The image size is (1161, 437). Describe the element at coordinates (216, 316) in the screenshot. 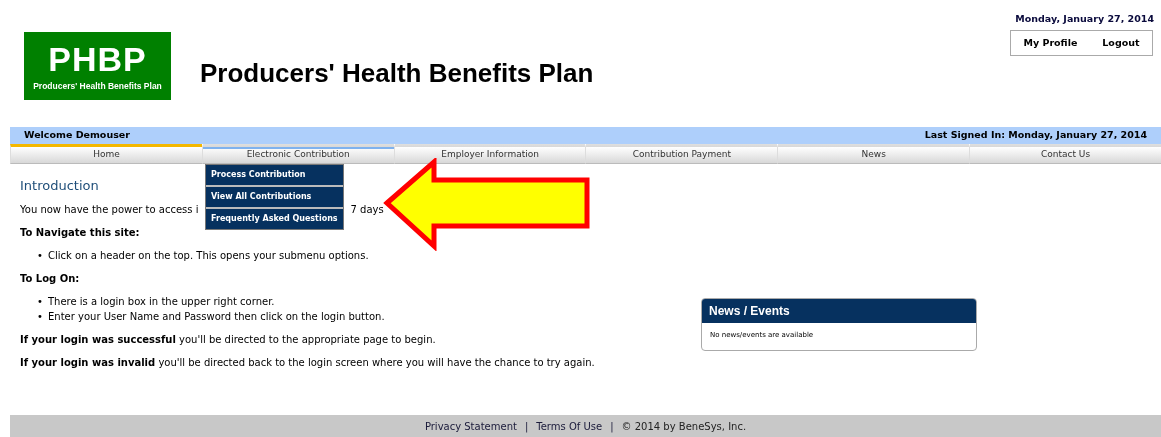

I see `bullet-text: Enter your User Name and Password then click on the login button.` at that location.